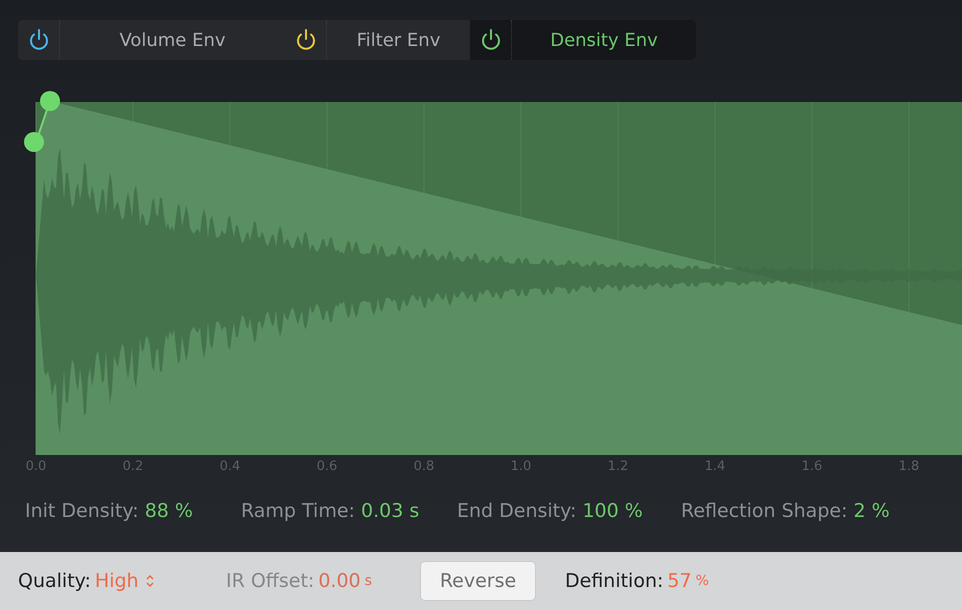 The image size is (962, 610). What do you see at coordinates (327, 466) in the screenshot?
I see `axis-label: 0.6` at bounding box center [327, 466].